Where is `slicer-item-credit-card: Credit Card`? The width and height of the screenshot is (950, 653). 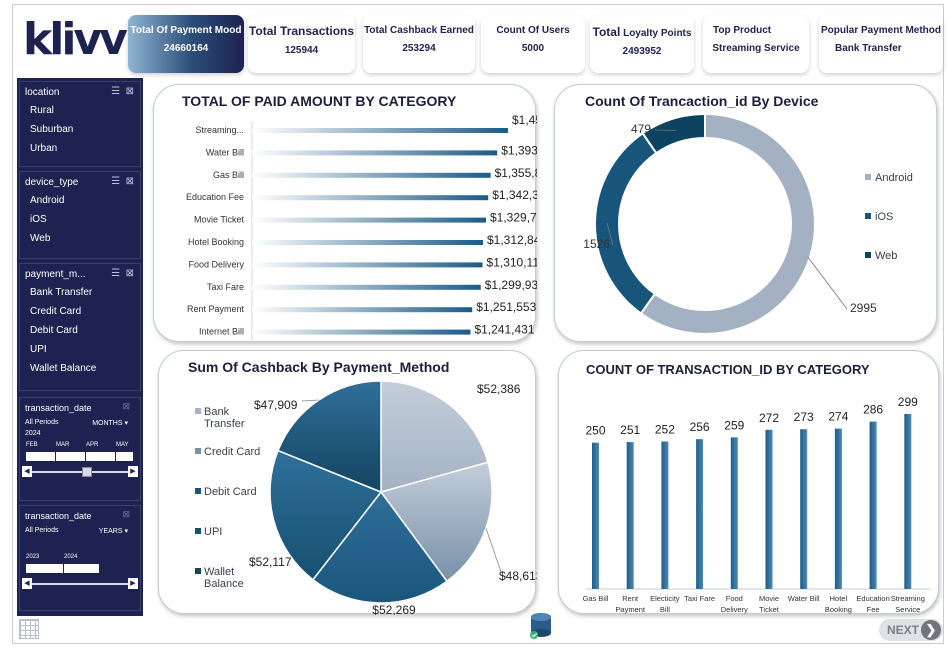
slicer-item-credit-card: Credit Card is located at coordinates (80, 312).